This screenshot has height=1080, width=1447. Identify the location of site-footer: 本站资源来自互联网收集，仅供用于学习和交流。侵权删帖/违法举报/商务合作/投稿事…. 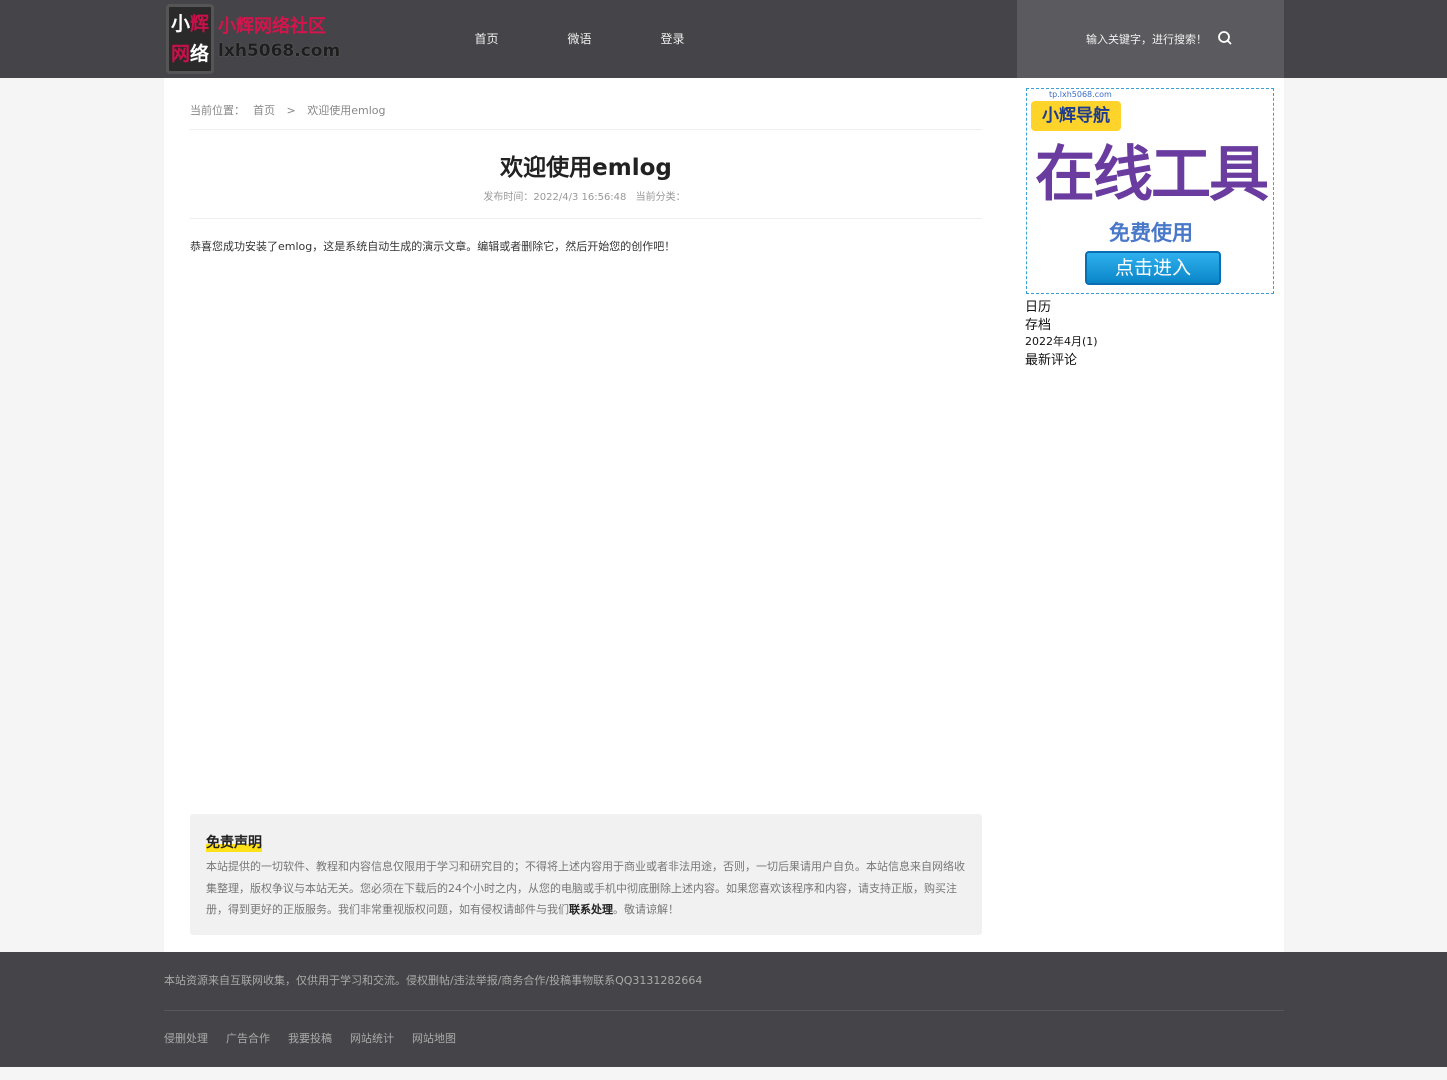
(723, 1009).